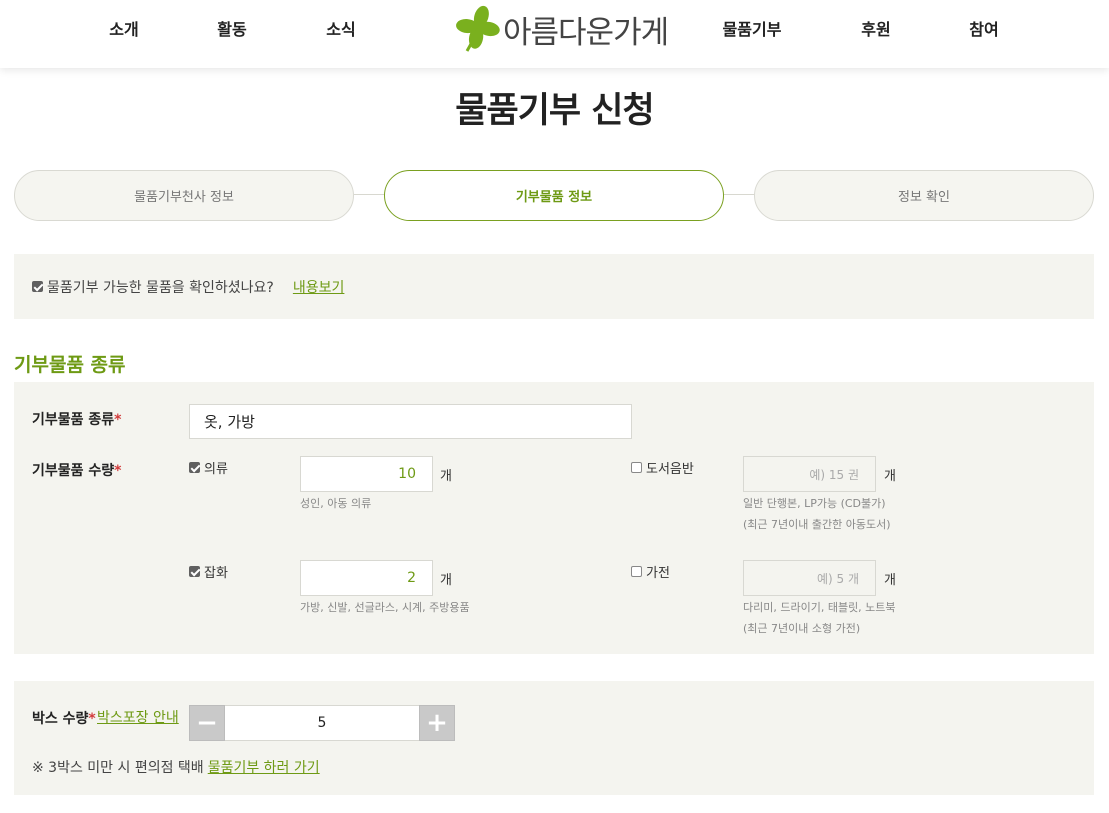 The height and width of the screenshot is (813, 1109). Describe the element at coordinates (160, 287) in the screenshot. I see `notice-text: 물품기부 가능한 물품을 확인하셨나요?` at that location.